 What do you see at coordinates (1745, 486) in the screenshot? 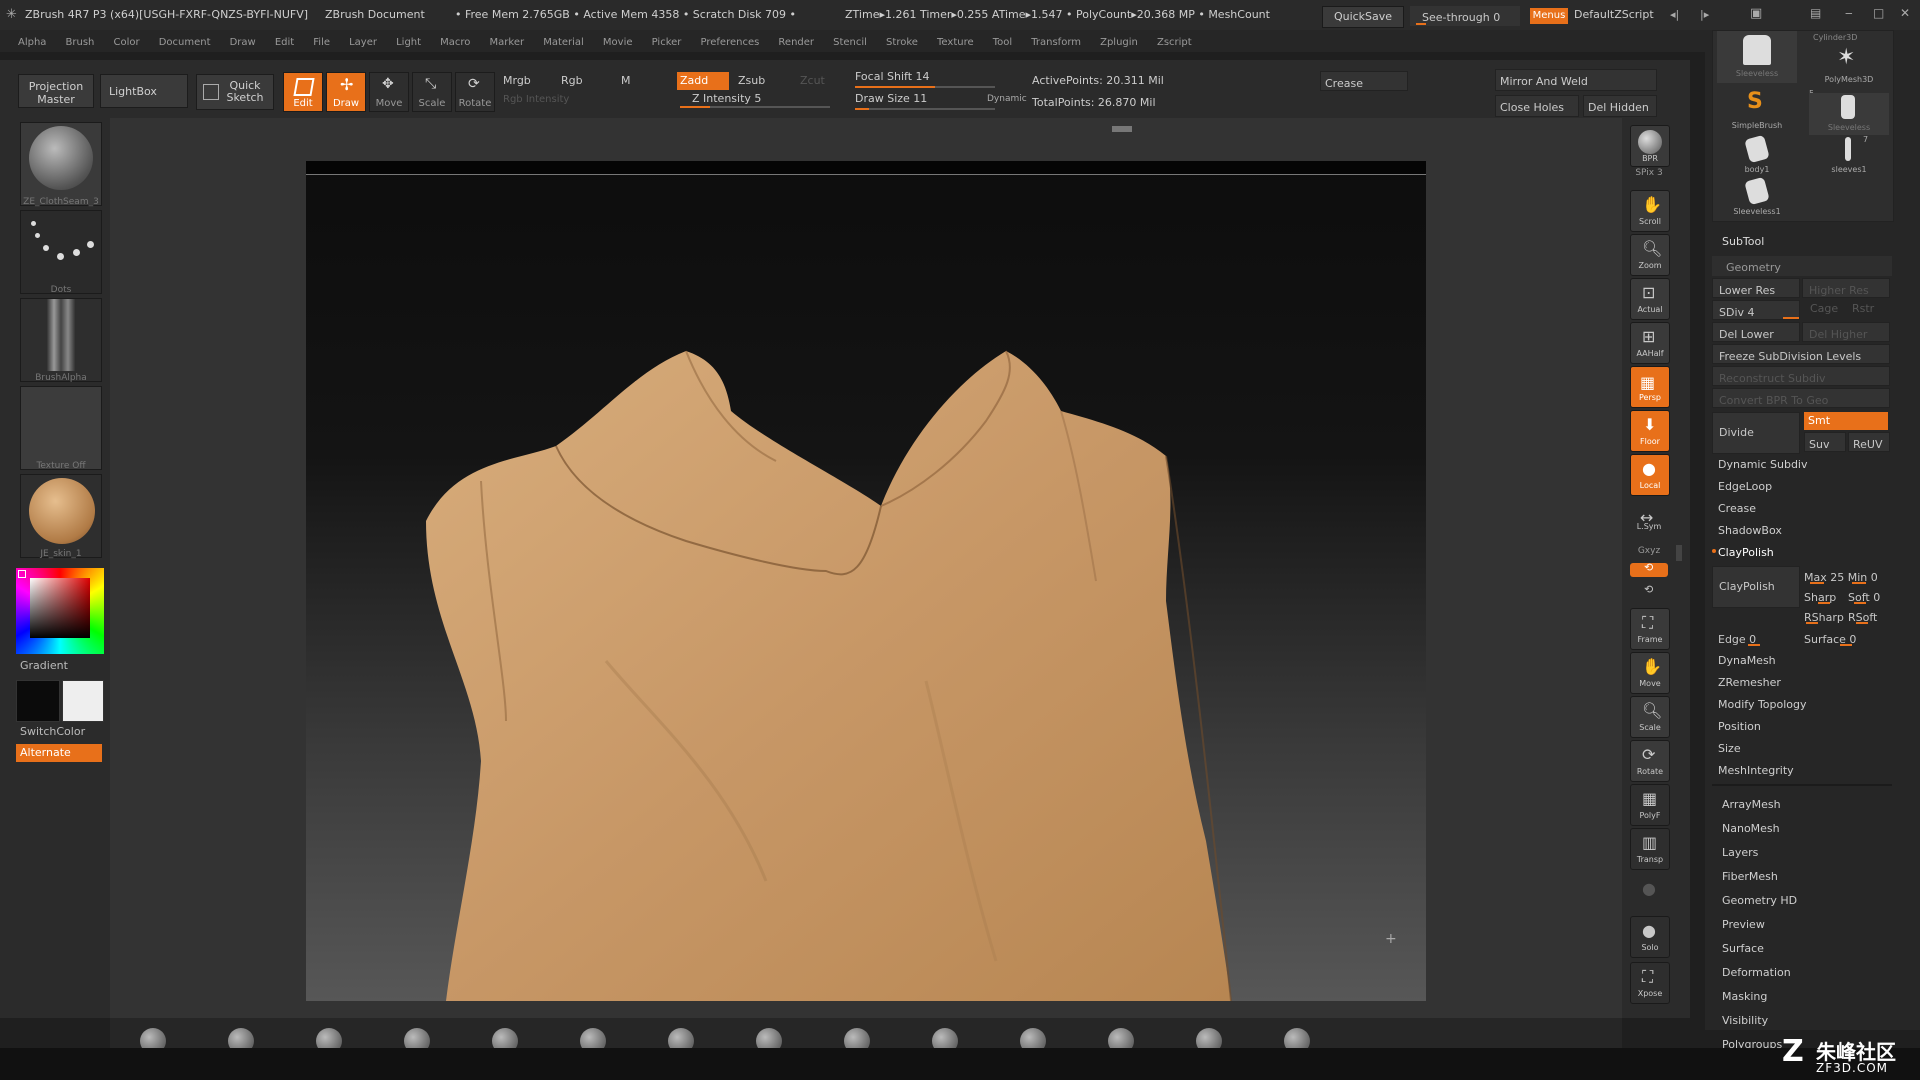
I see `edgeloop-menu: EdgeLoop` at bounding box center [1745, 486].